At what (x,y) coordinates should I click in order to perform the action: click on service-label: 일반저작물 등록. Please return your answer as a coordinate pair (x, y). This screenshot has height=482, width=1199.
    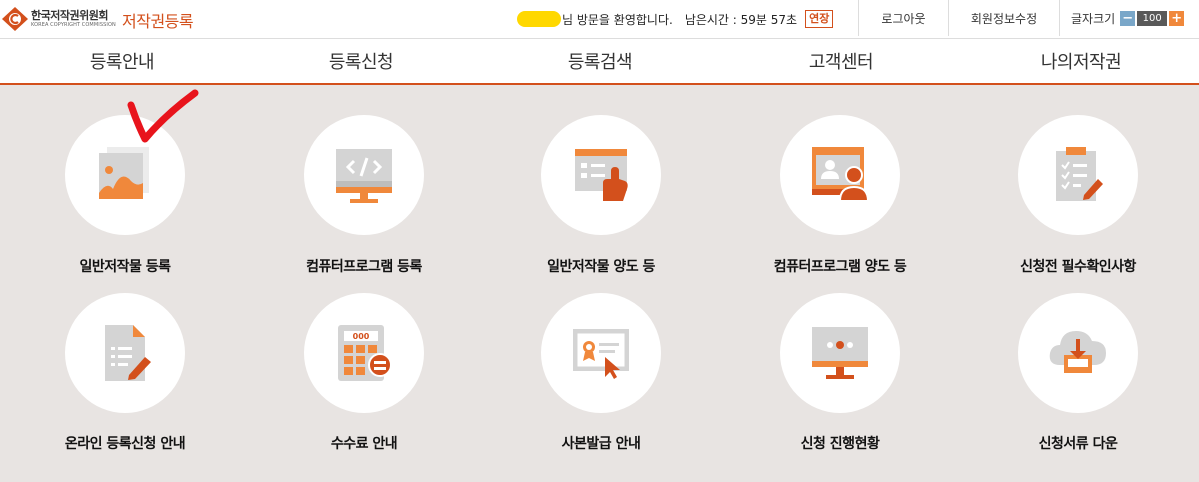
    Looking at the image, I should click on (125, 267).